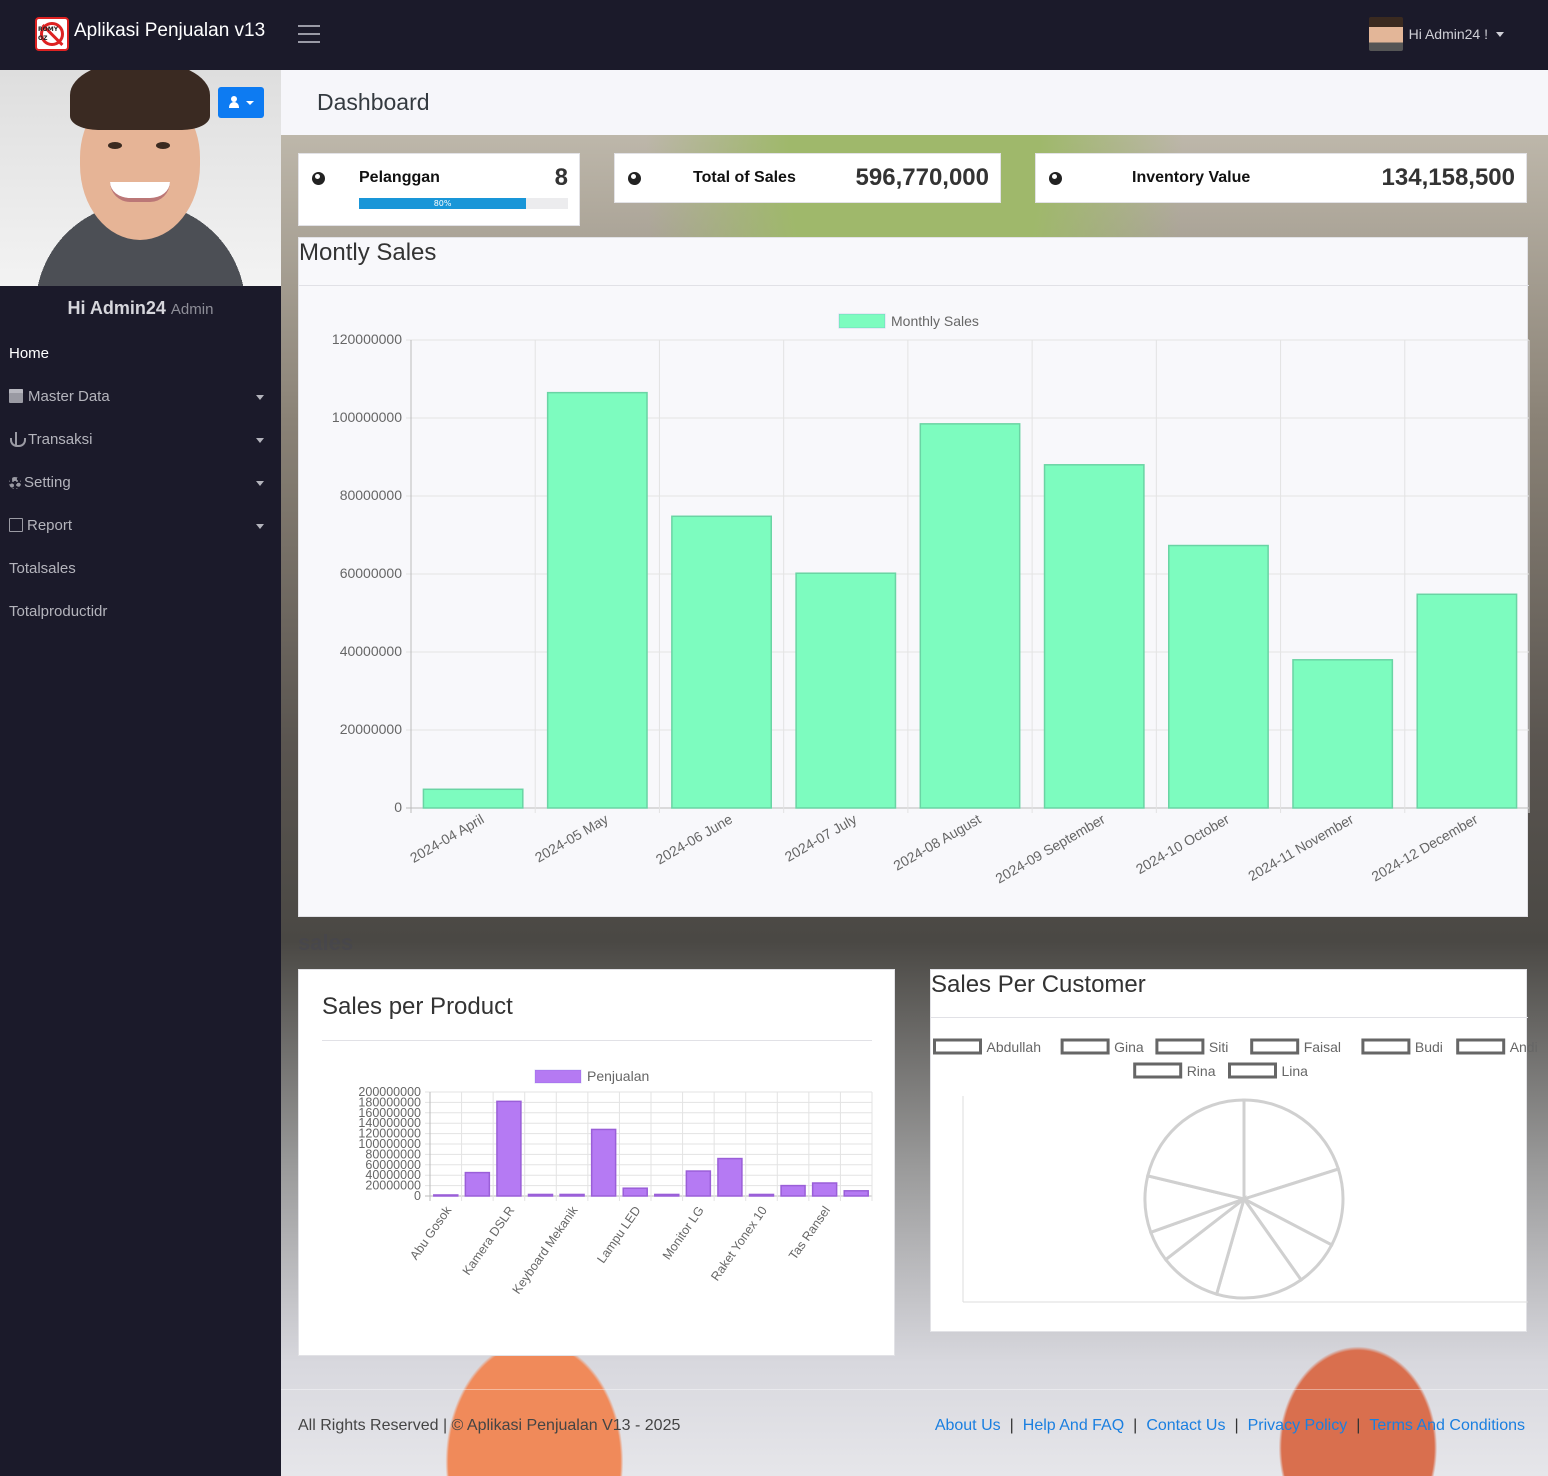 The image size is (1548, 1476). What do you see at coordinates (60, 439) in the screenshot?
I see `sidebar-item-label: Transaksi` at bounding box center [60, 439].